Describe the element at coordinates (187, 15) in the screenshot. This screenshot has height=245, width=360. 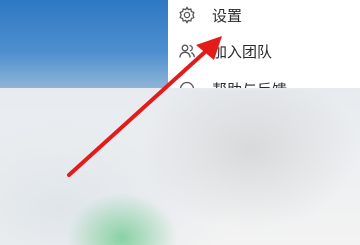
I see `gear-icon` at that location.